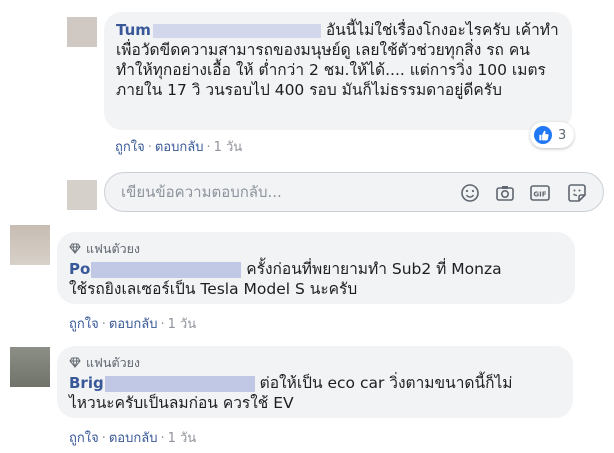 This screenshot has height=453, width=614. What do you see at coordinates (218, 30) in the screenshot?
I see `comment-author: Tum` at bounding box center [218, 30].